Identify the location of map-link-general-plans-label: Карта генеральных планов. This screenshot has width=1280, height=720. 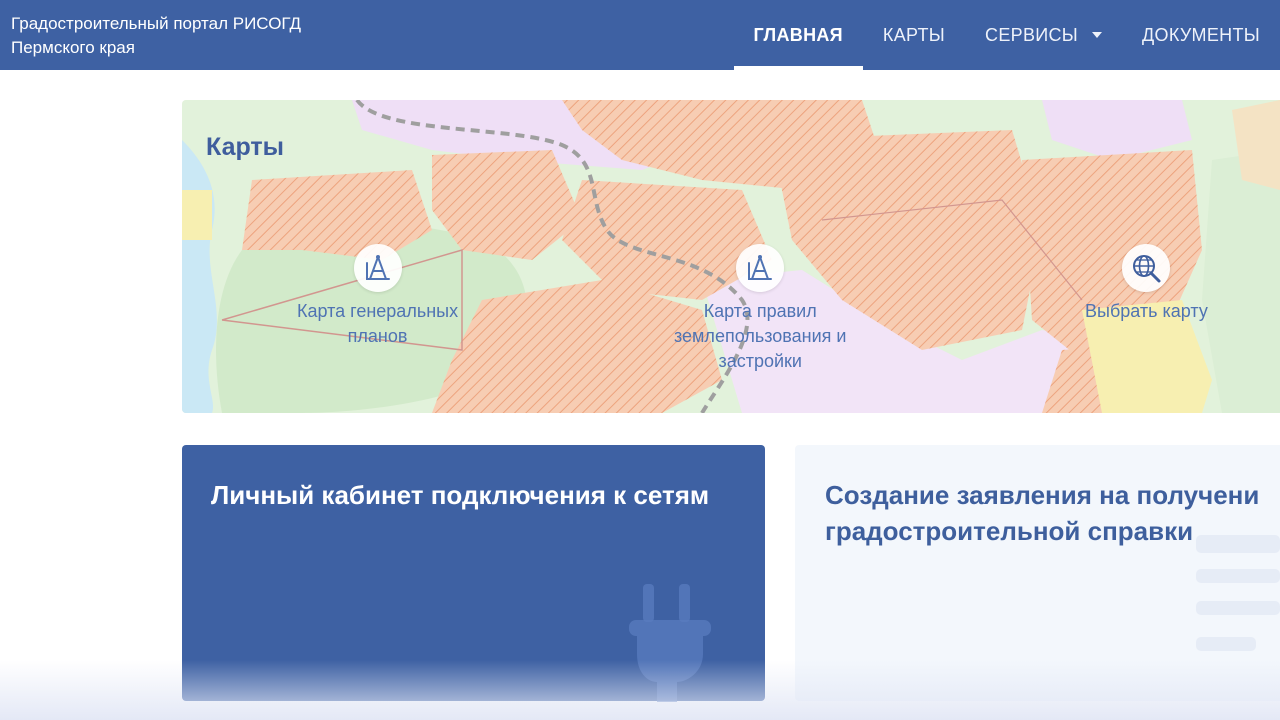
(377, 324).